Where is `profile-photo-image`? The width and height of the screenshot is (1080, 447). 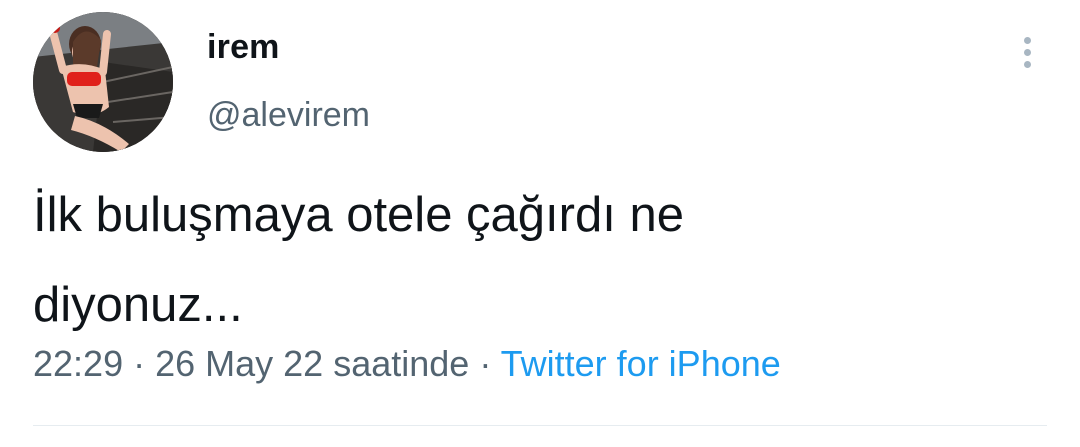
profile-photo-image is located at coordinates (103, 82).